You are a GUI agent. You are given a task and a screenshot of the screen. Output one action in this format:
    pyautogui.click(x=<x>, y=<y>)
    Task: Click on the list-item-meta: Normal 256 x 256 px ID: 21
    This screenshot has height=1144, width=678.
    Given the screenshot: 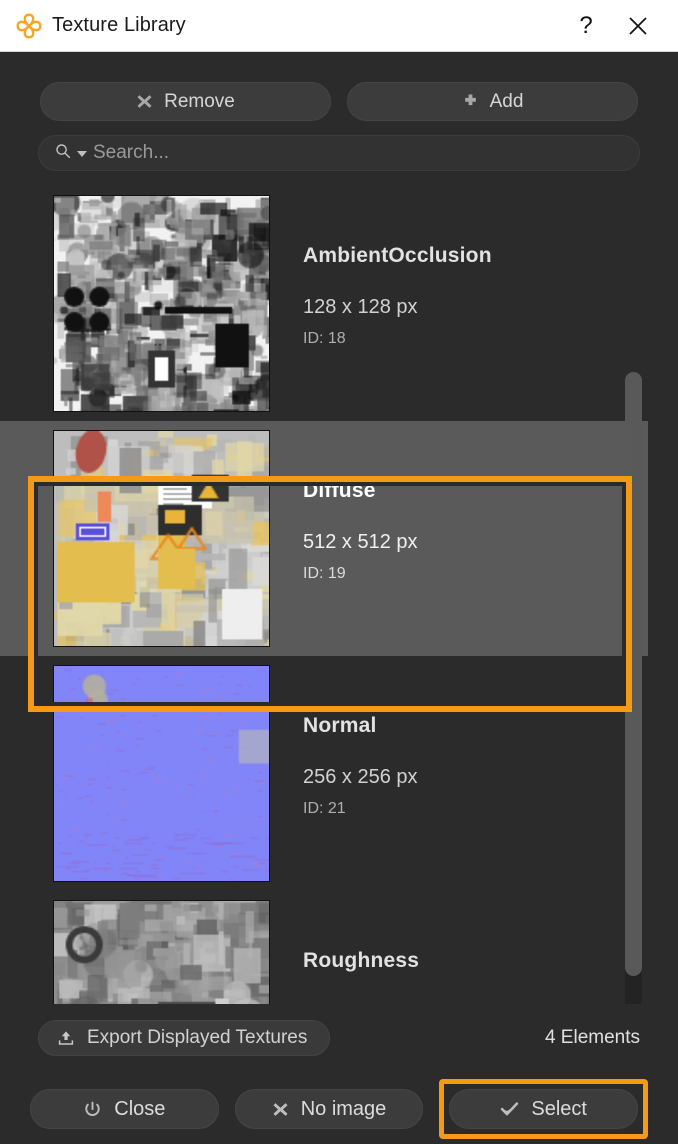 What is the action you would take?
    pyautogui.click(x=344, y=737)
    